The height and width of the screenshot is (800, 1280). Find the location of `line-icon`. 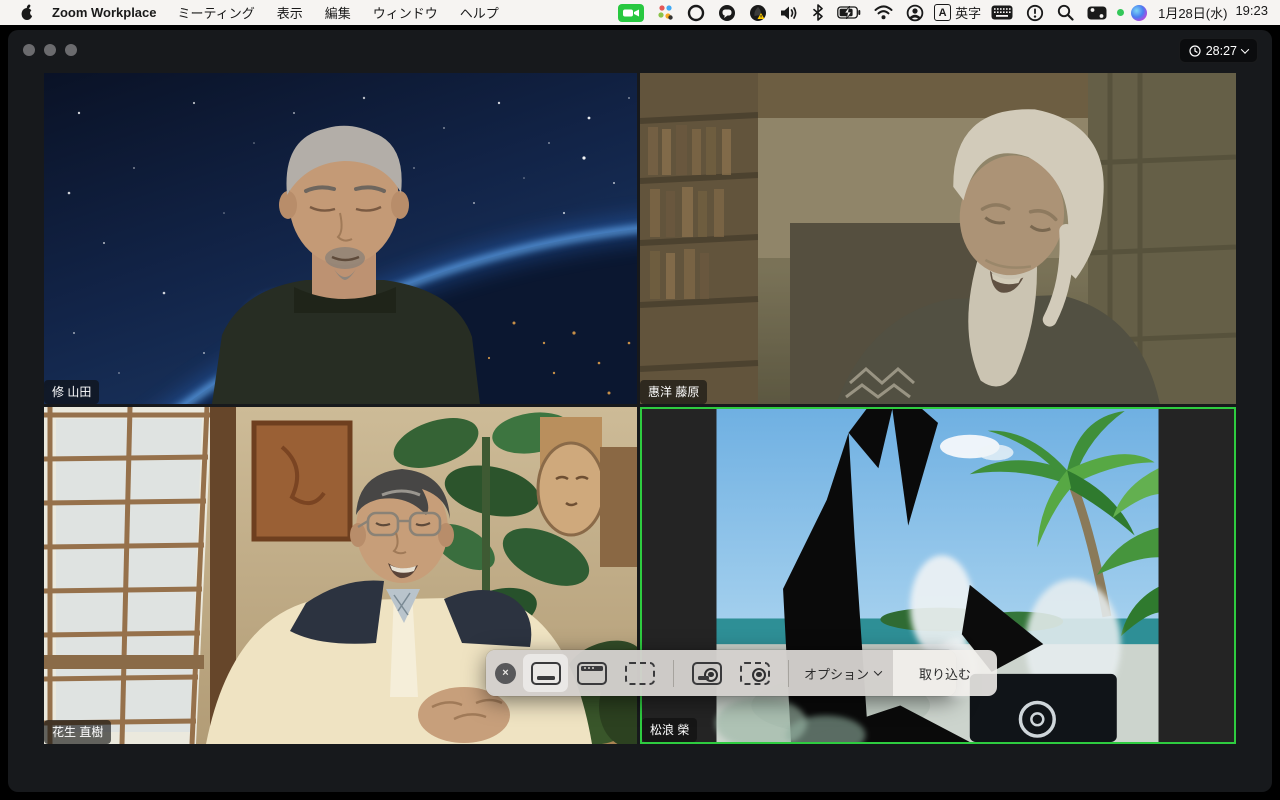

line-icon is located at coordinates (727, 13).